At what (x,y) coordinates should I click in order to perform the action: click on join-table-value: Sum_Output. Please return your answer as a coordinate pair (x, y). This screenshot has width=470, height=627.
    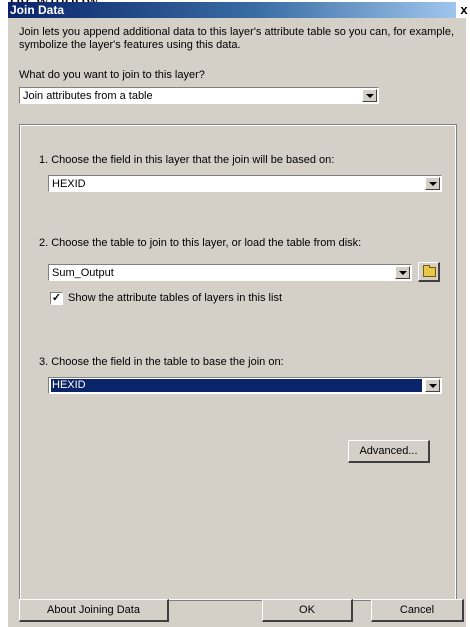
    Looking at the image, I should click on (83, 273).